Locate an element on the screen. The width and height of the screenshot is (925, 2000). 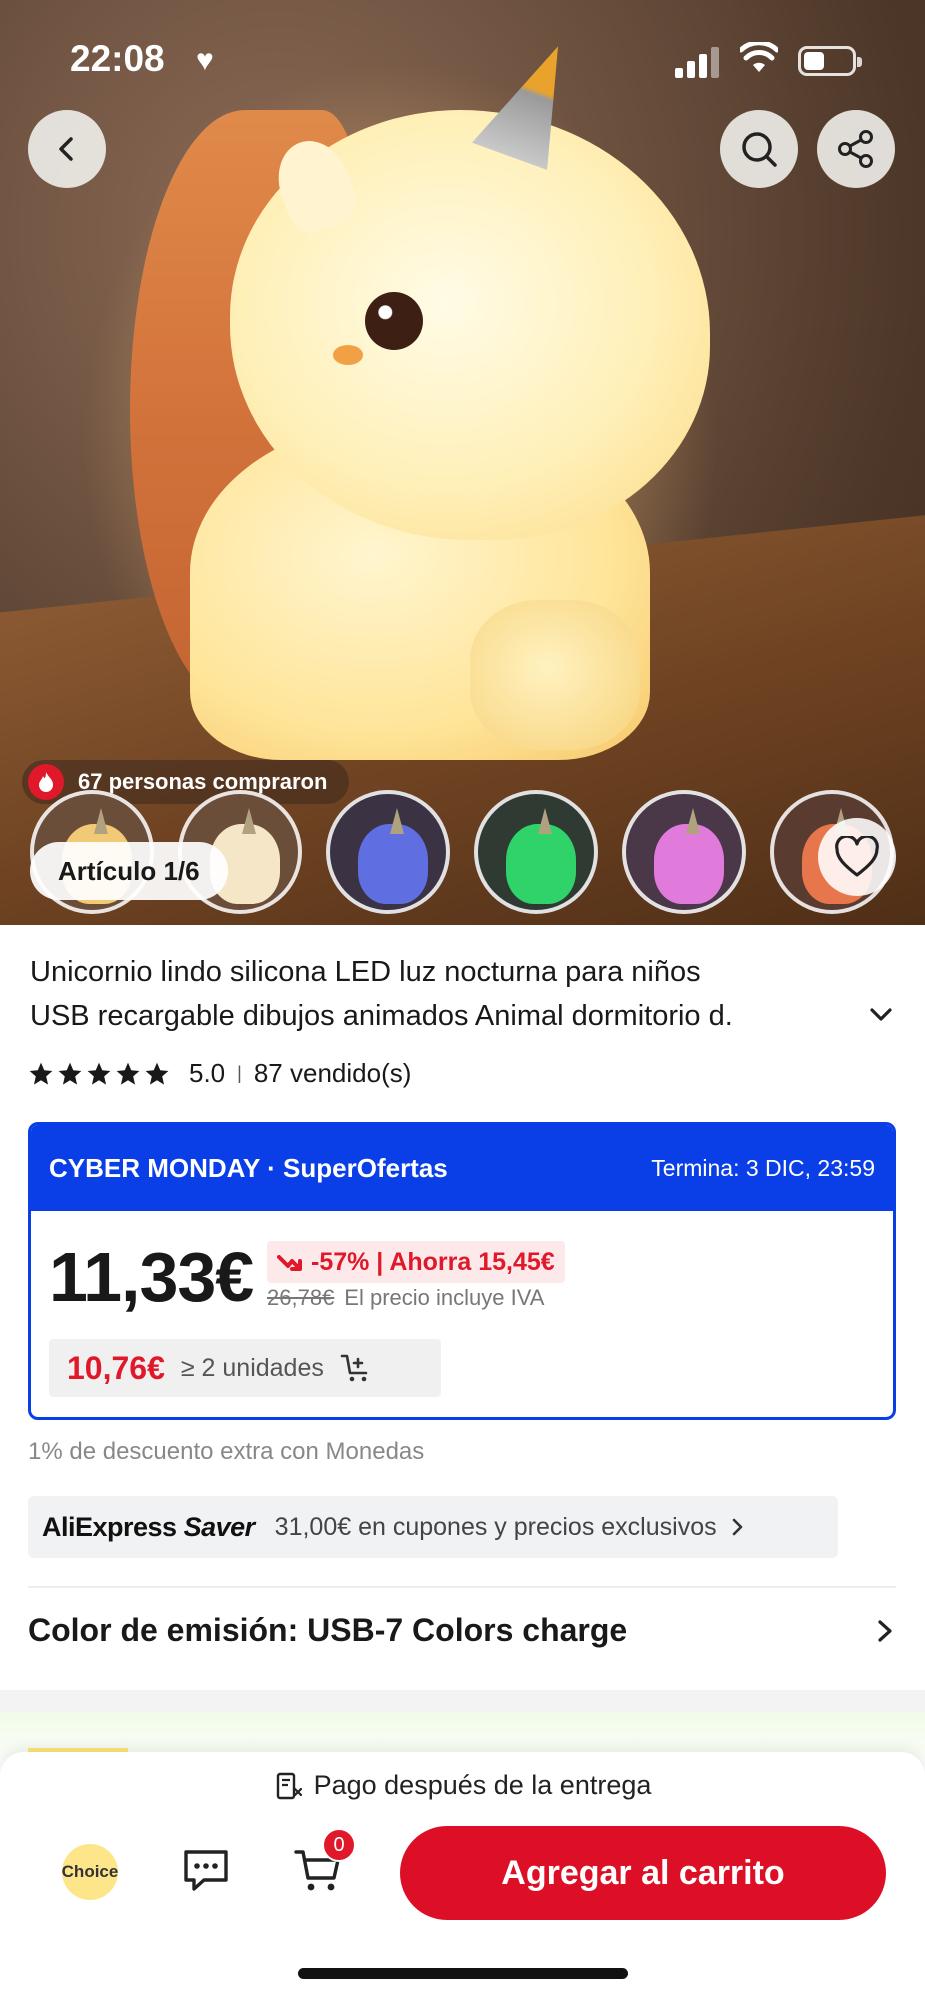
share-icon is located at coordinates (855, 149).